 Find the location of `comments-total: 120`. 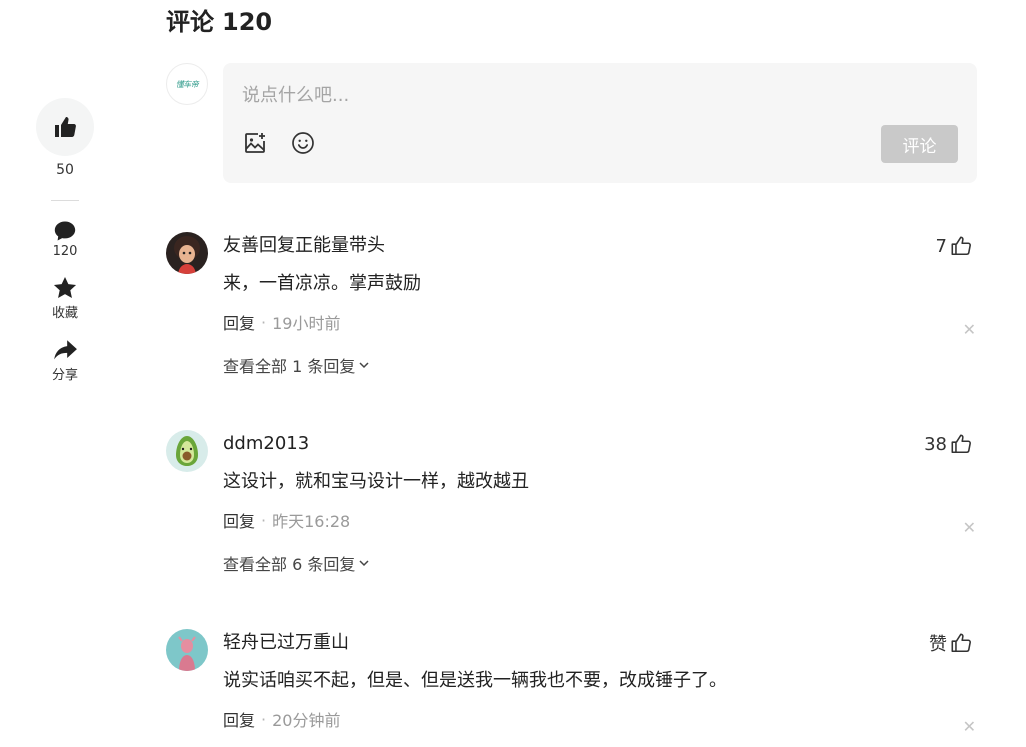

comments-total: 120 is located at coordinates (247, 22).